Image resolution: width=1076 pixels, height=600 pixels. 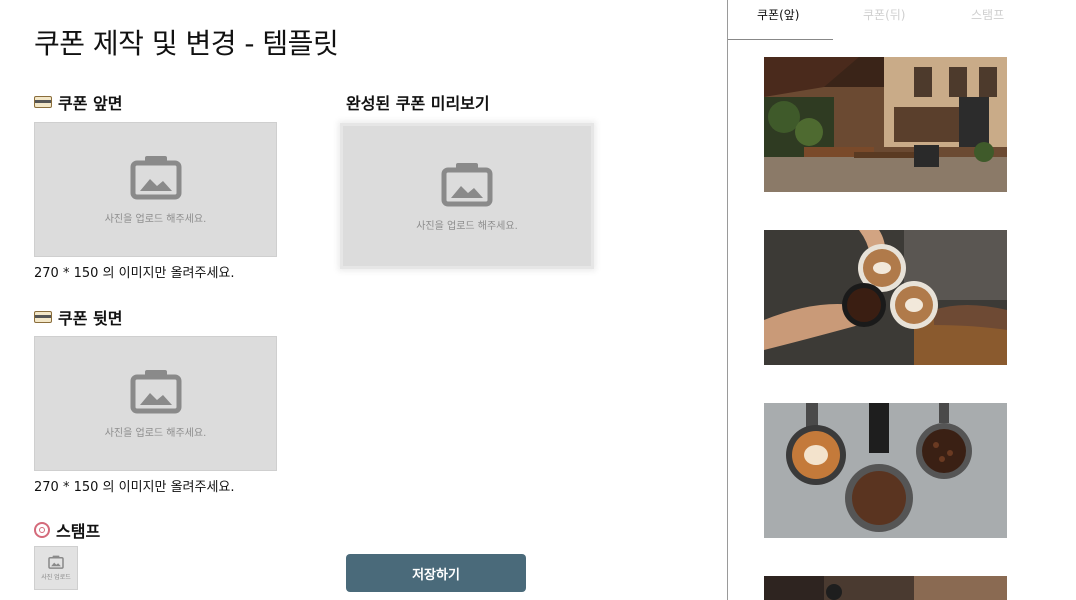 I want to click on preview-placeholder-text: 사진을 업로드 해주세요., so click(x=467, y=226).